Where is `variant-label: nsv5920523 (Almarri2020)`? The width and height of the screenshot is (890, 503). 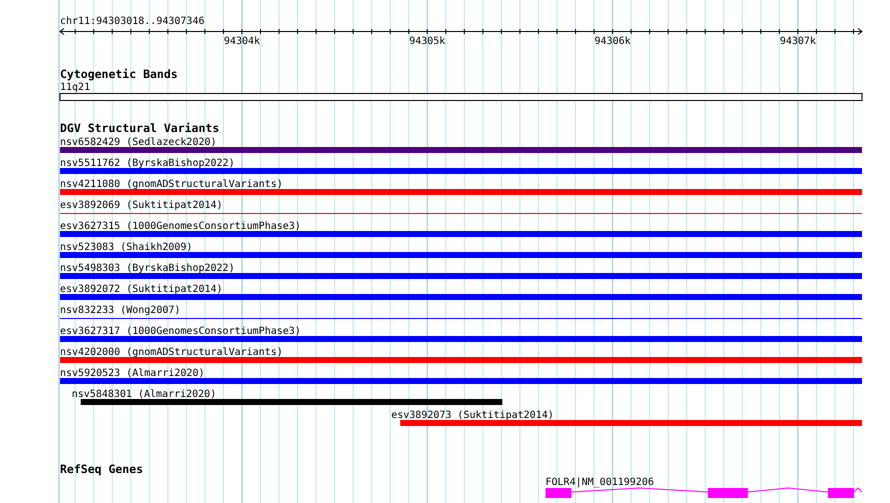
variant-label: nsv5920523 (Almarri2020) is located at coordinates (132, 373).